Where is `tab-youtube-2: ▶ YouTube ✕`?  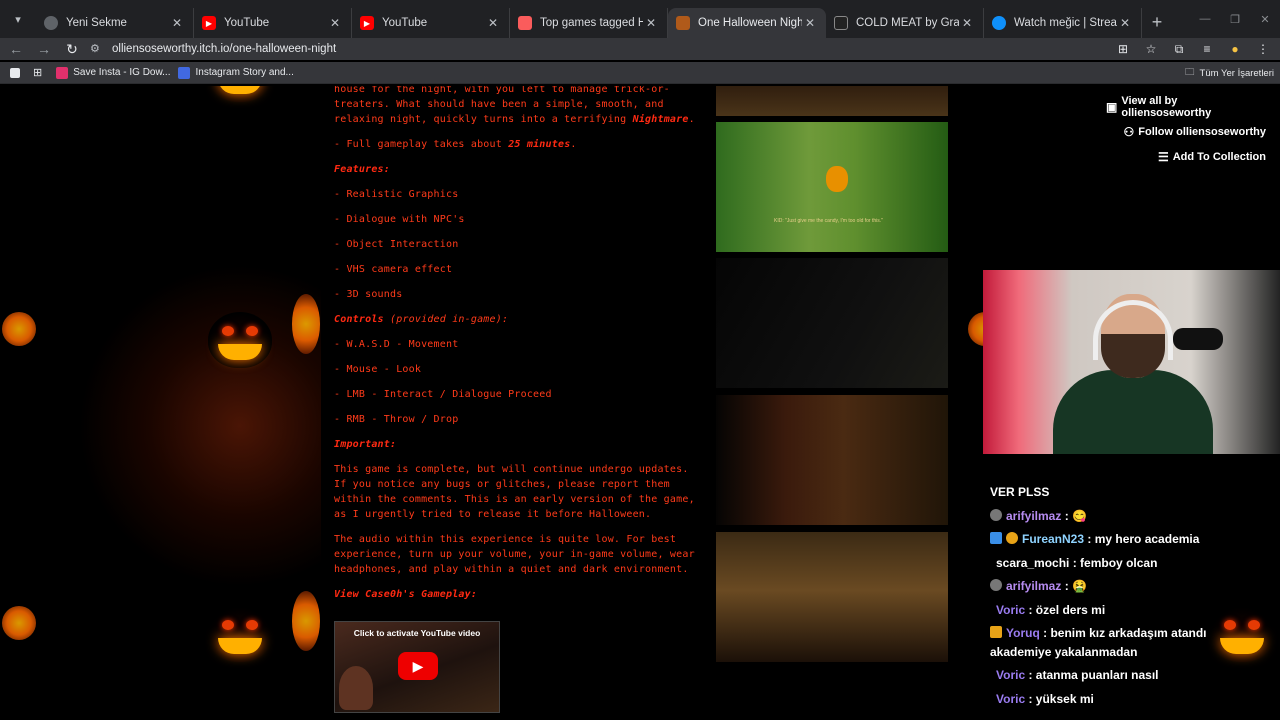
tab-youtube-2: ▶ YouTube ✕ is located at coordinates (431, 23).